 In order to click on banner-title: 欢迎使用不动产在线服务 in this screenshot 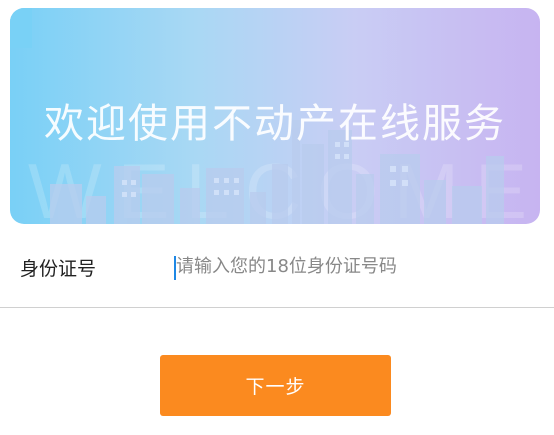, I will do `click(275, 124)`.